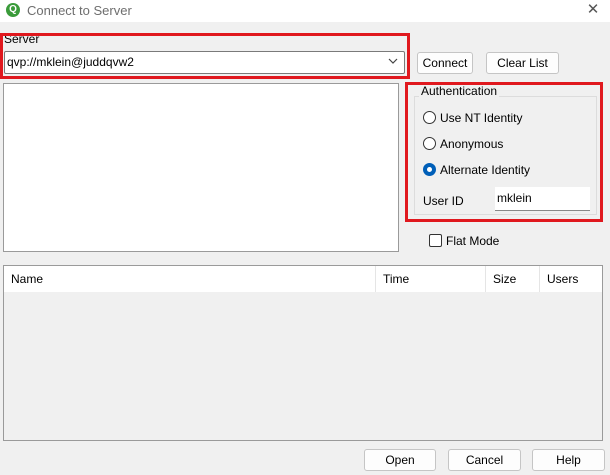 The height and width of the screenshot is (475, 610). What do you see at coordinates (13, 10) in the screenshot?
I see `qlikview-app-icon: Q` at bounding box center [13, 10].